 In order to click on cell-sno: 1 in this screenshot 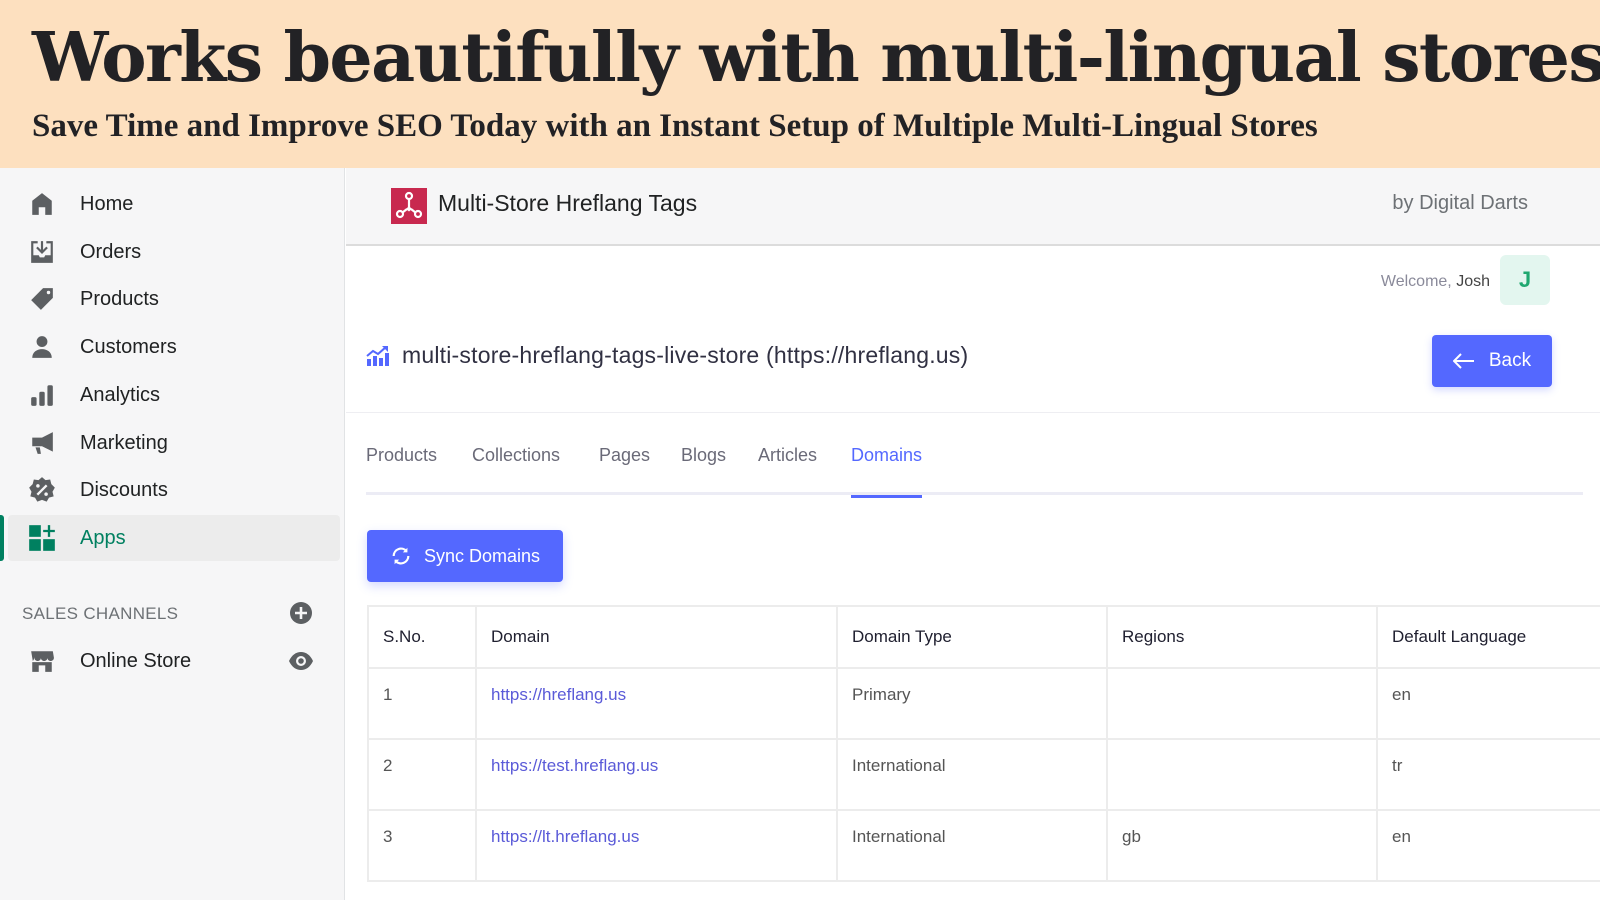, I will do `click(422, 703)`.